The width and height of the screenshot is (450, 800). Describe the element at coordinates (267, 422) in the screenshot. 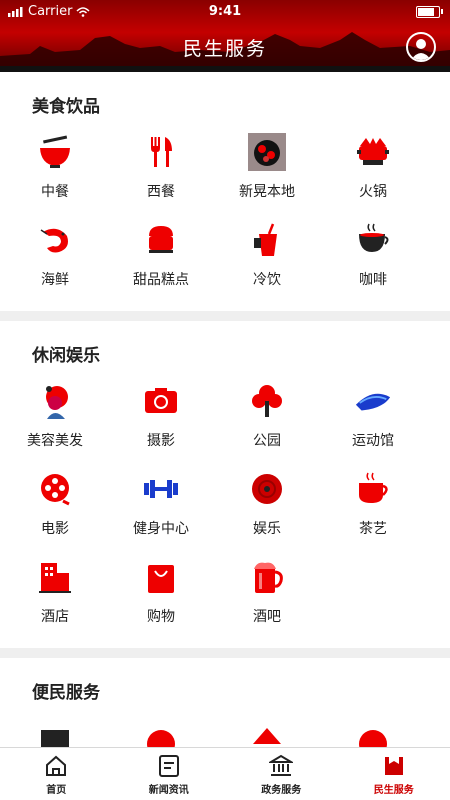

I see `category-park: 公园` at that location.